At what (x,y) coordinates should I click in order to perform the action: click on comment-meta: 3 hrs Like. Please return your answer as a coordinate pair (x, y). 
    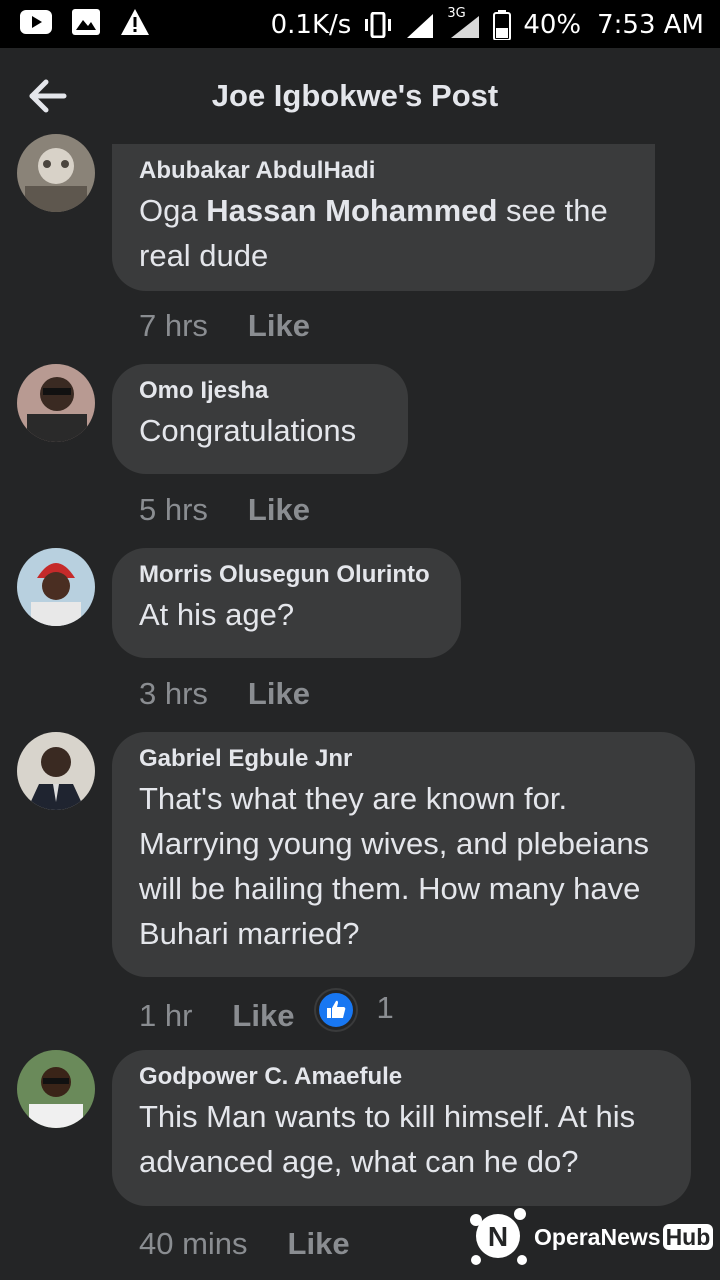
    Looking at the image, I should click on (224, 694).